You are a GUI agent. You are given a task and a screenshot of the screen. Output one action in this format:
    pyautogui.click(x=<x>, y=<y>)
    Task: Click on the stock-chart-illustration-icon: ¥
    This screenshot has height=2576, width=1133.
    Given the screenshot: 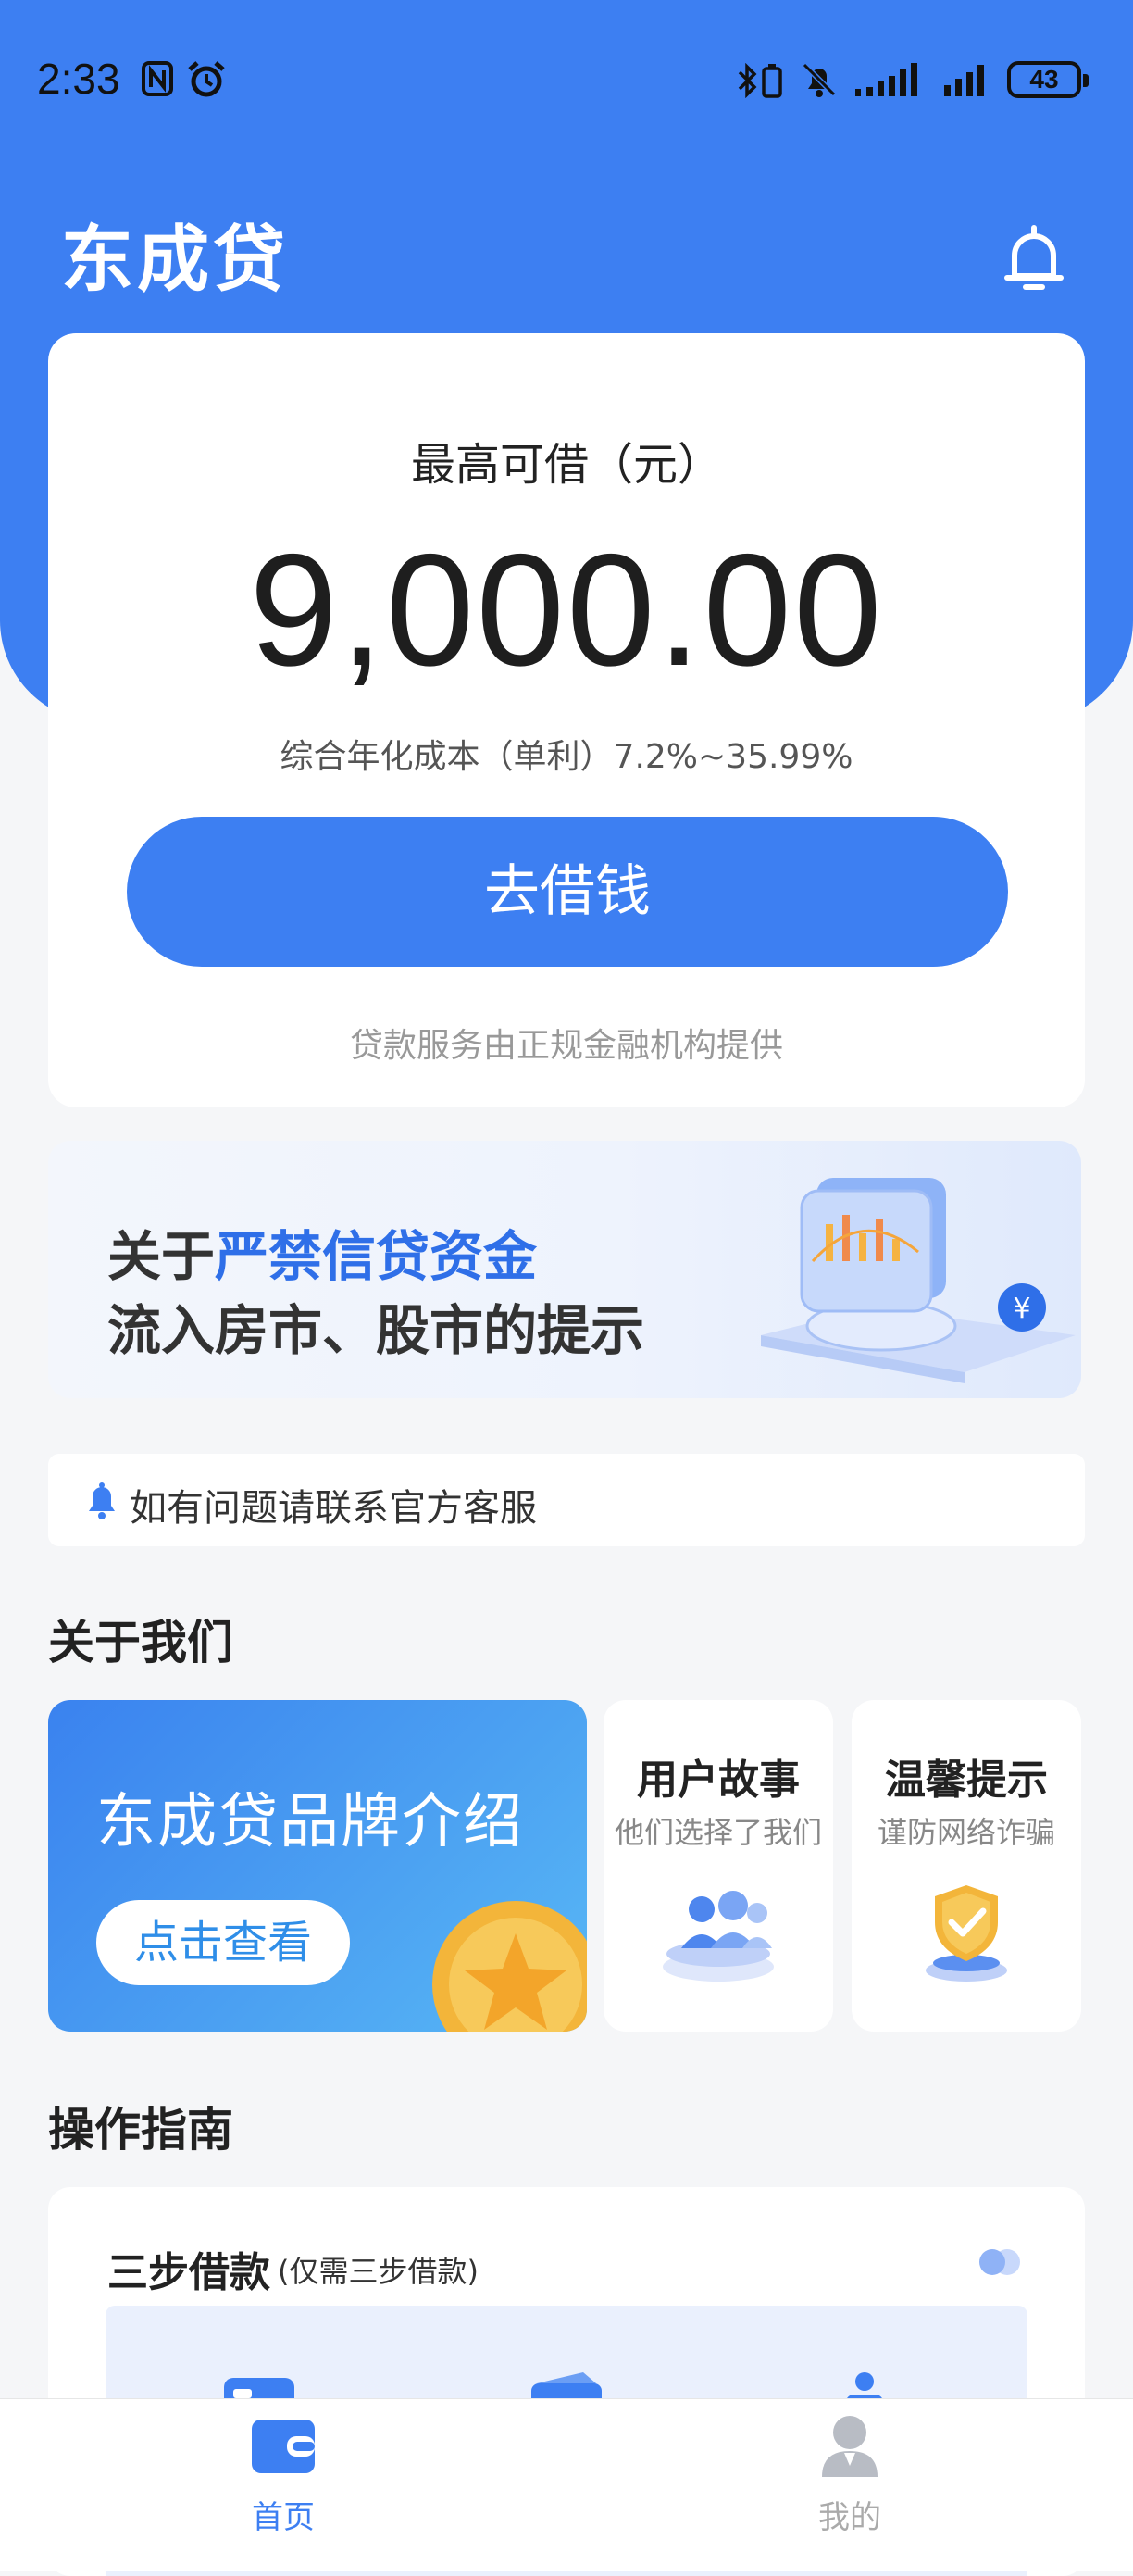 What is the action you would take?
    pyautogui.click(x=919, y=1280)
    